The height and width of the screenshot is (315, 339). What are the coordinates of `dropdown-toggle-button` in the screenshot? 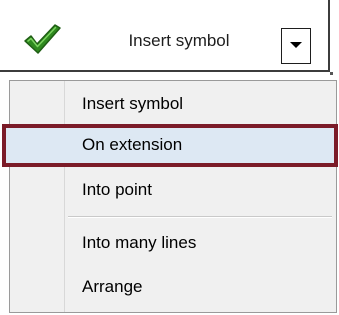 It's located at (296, 46).